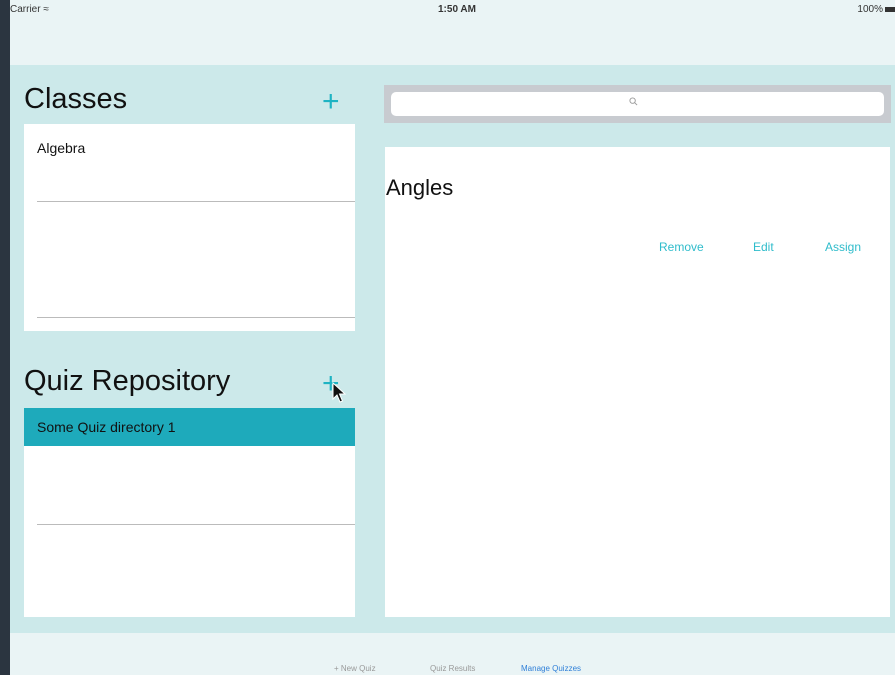 The image size is (895, 675). I want to click on class-row-algebra: Algebra, so click(189, 162).